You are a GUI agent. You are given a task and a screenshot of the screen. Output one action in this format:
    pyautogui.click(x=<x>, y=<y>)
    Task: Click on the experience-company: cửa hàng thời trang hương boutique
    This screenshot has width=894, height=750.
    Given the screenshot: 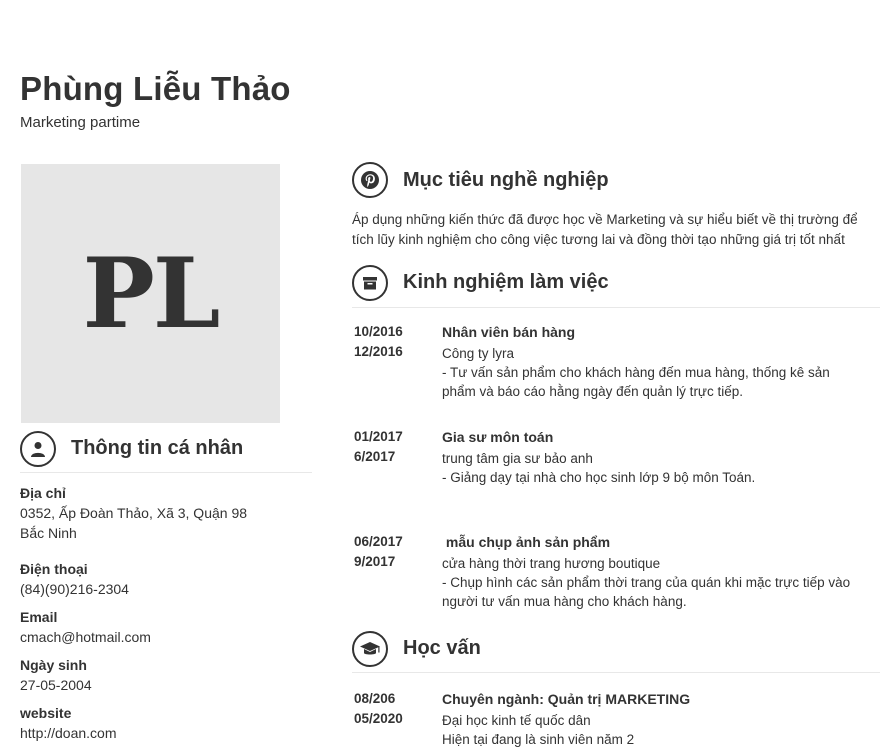 What is the action you would take?
    pyautogui.click(x=551, y=563)
    